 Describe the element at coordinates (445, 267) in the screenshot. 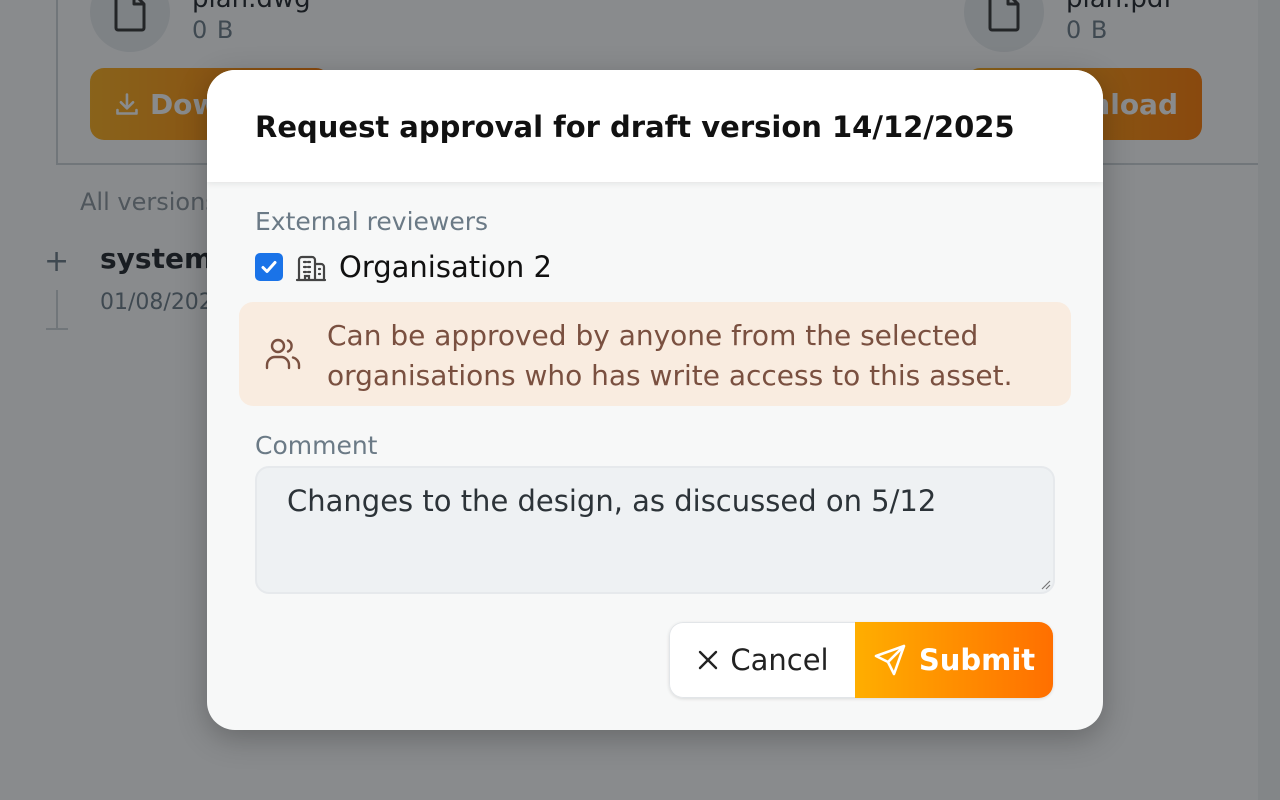

I see `organisation-label: Organisation 2` at that location.